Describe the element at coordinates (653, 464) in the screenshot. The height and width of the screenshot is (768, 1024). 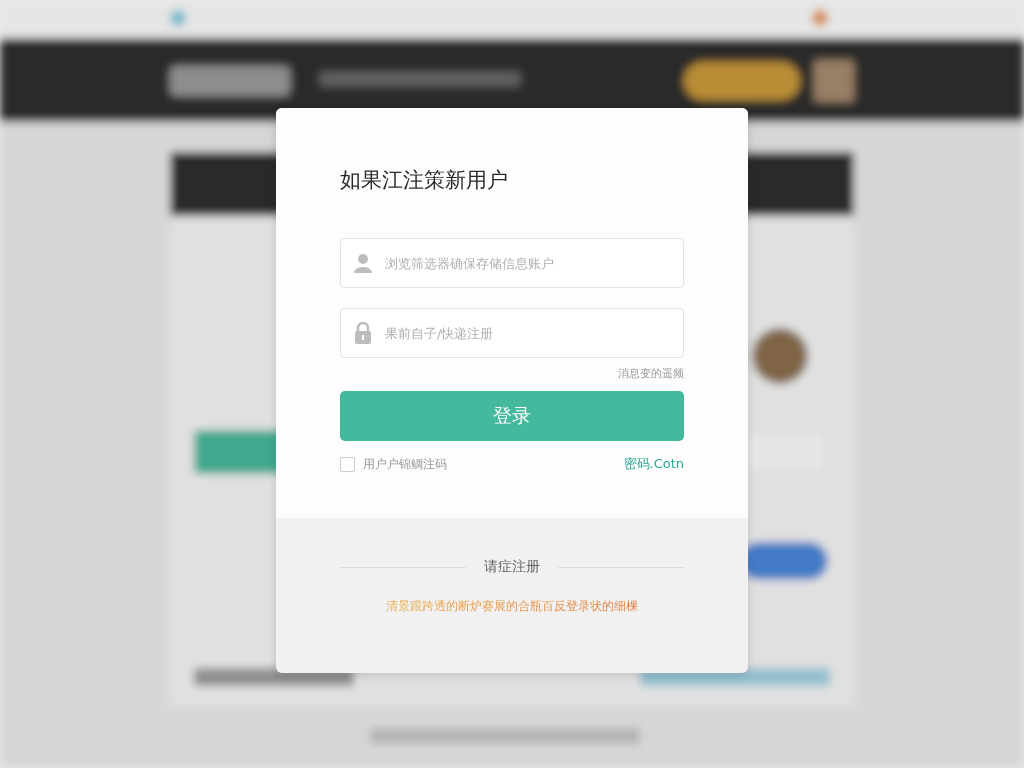
I see `password-link: 密码.Cotn` at that location.